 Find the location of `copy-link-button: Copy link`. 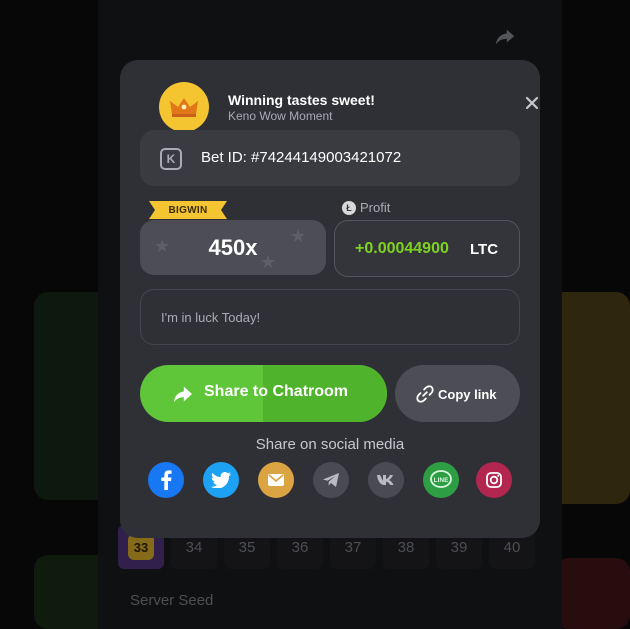

copy-link-button: Copy link is located at coordinates (457, 393).